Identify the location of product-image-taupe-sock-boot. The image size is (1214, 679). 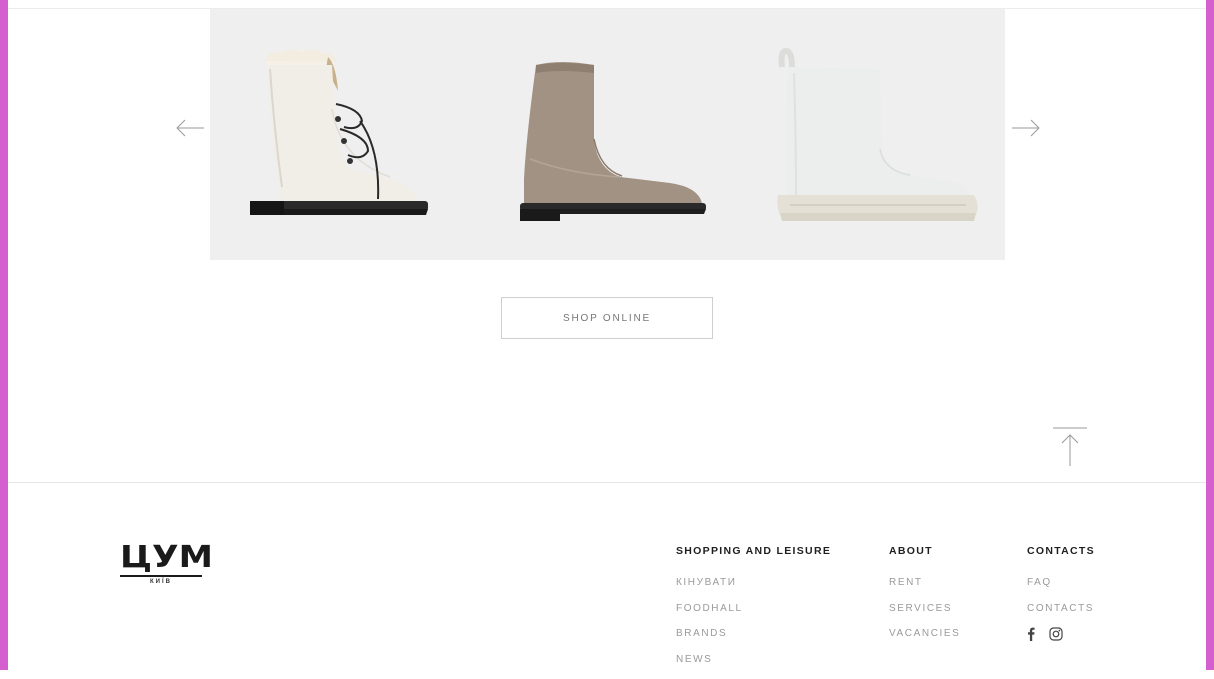
(613, 141).